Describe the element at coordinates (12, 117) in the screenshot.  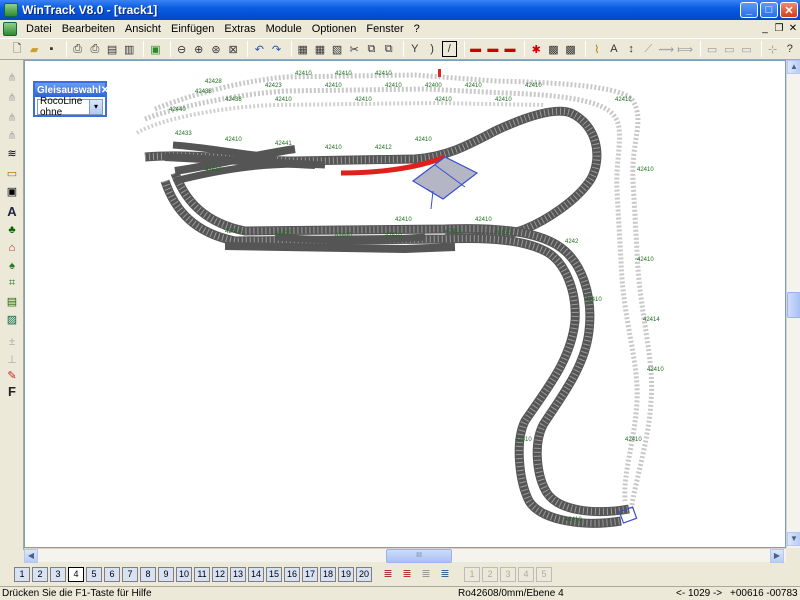
I see `track-tool-3-icon: ⋔` at that location.